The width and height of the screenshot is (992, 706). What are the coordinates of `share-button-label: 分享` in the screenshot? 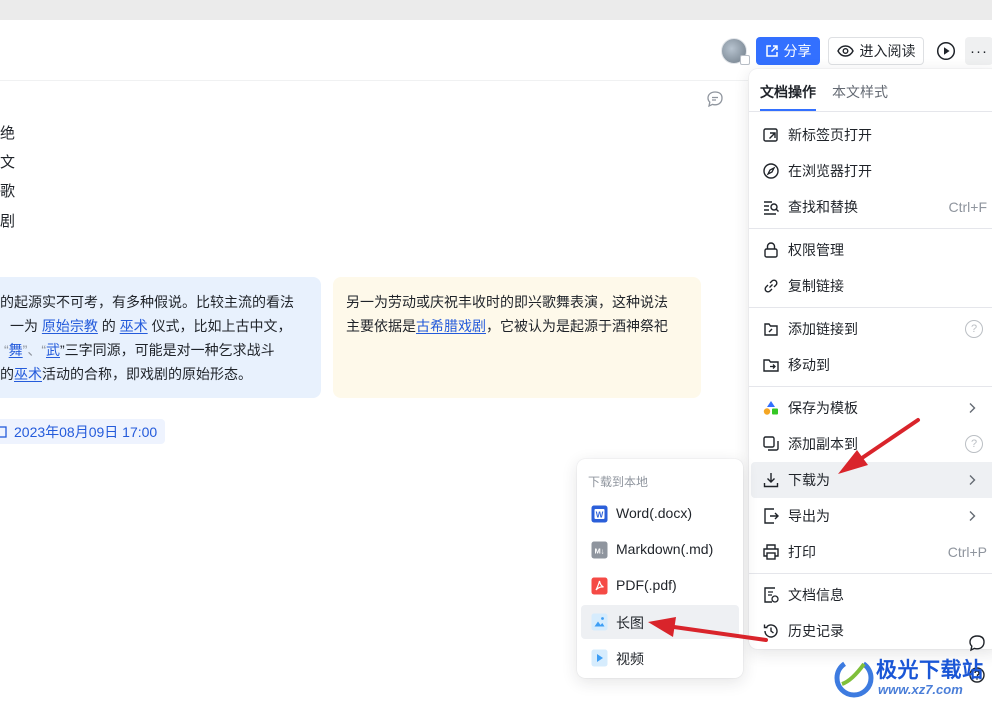 It's located at (797, 51).